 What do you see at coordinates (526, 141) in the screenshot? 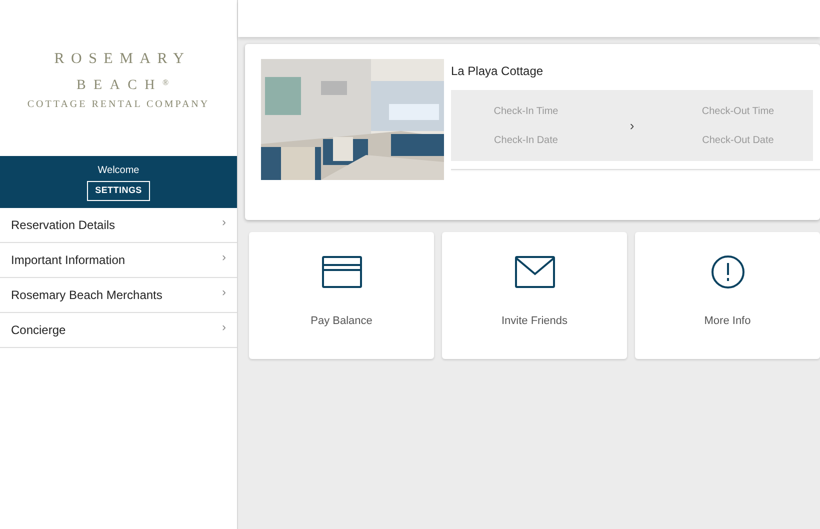
I see `check-in-date: Check-In Date` at bounding box center [526, 141].